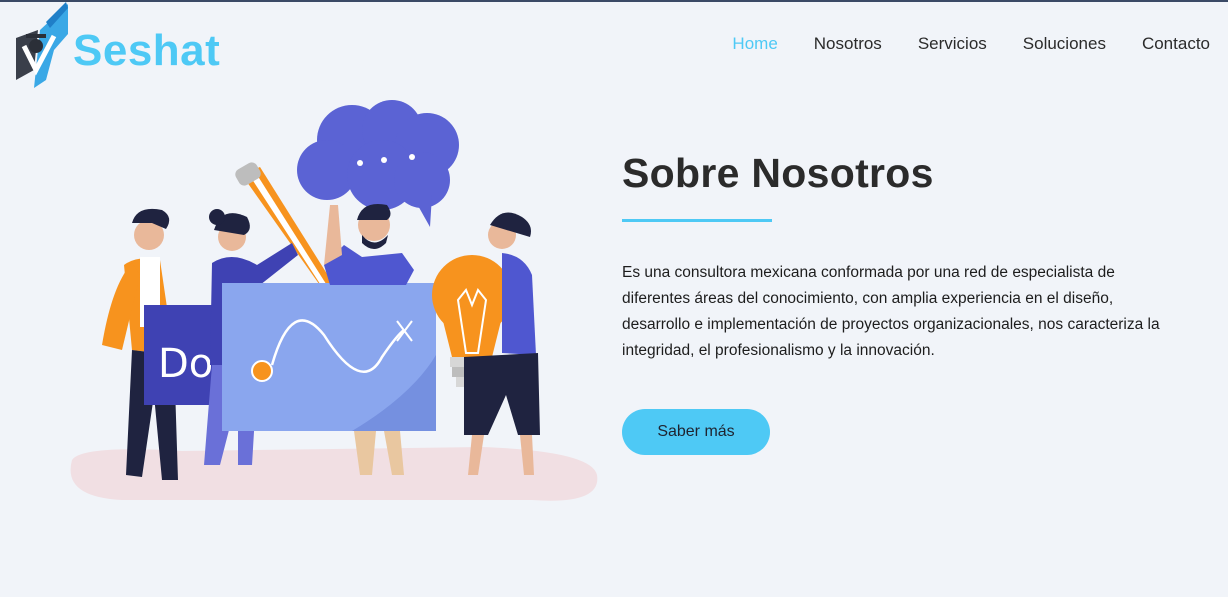  Describe the element at coordinates (754, 44) in the screenshot. I see `nav-home: Home` at that location.